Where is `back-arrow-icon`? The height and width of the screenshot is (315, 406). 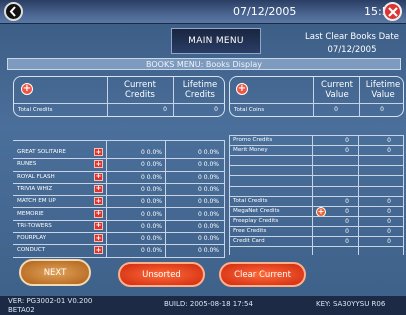 back-arrow-icon is located at coordinates (12, 11).